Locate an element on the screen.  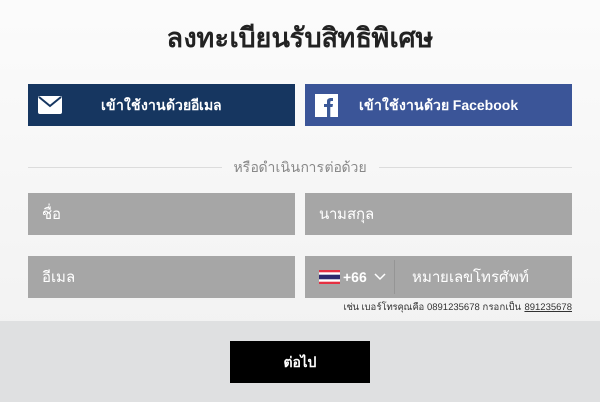
facebook-login-button: เข้าใช้งานด้วย Facebook is located at coordinates (438, 105).